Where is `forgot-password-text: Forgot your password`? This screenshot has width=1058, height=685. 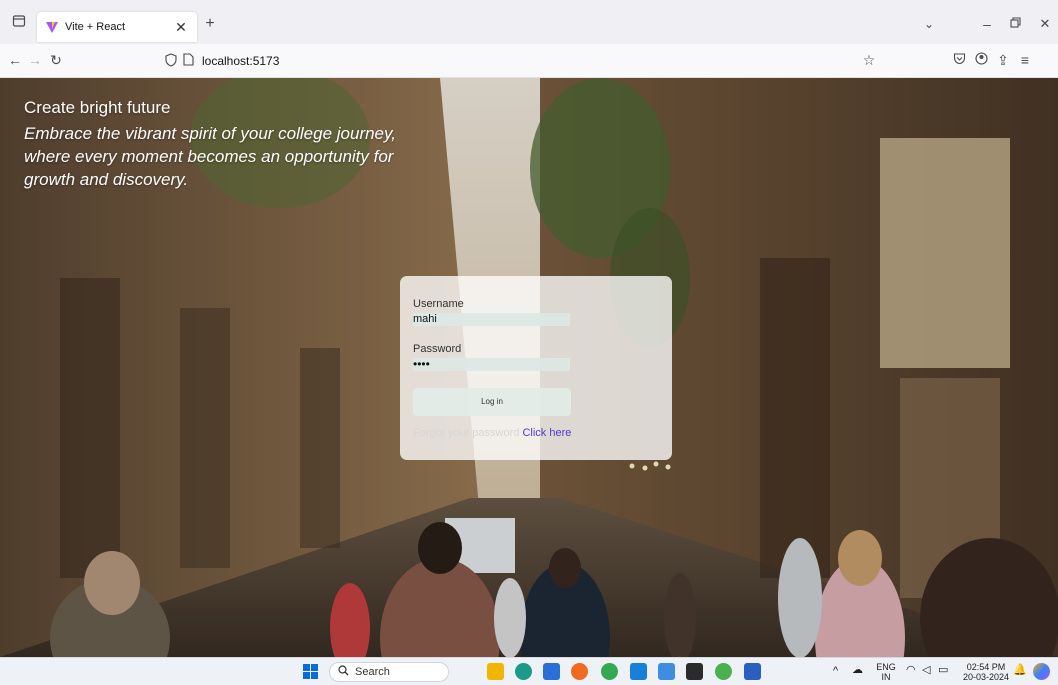
forgot-password-text: Forgot your password is located at coordinates (466, 433).